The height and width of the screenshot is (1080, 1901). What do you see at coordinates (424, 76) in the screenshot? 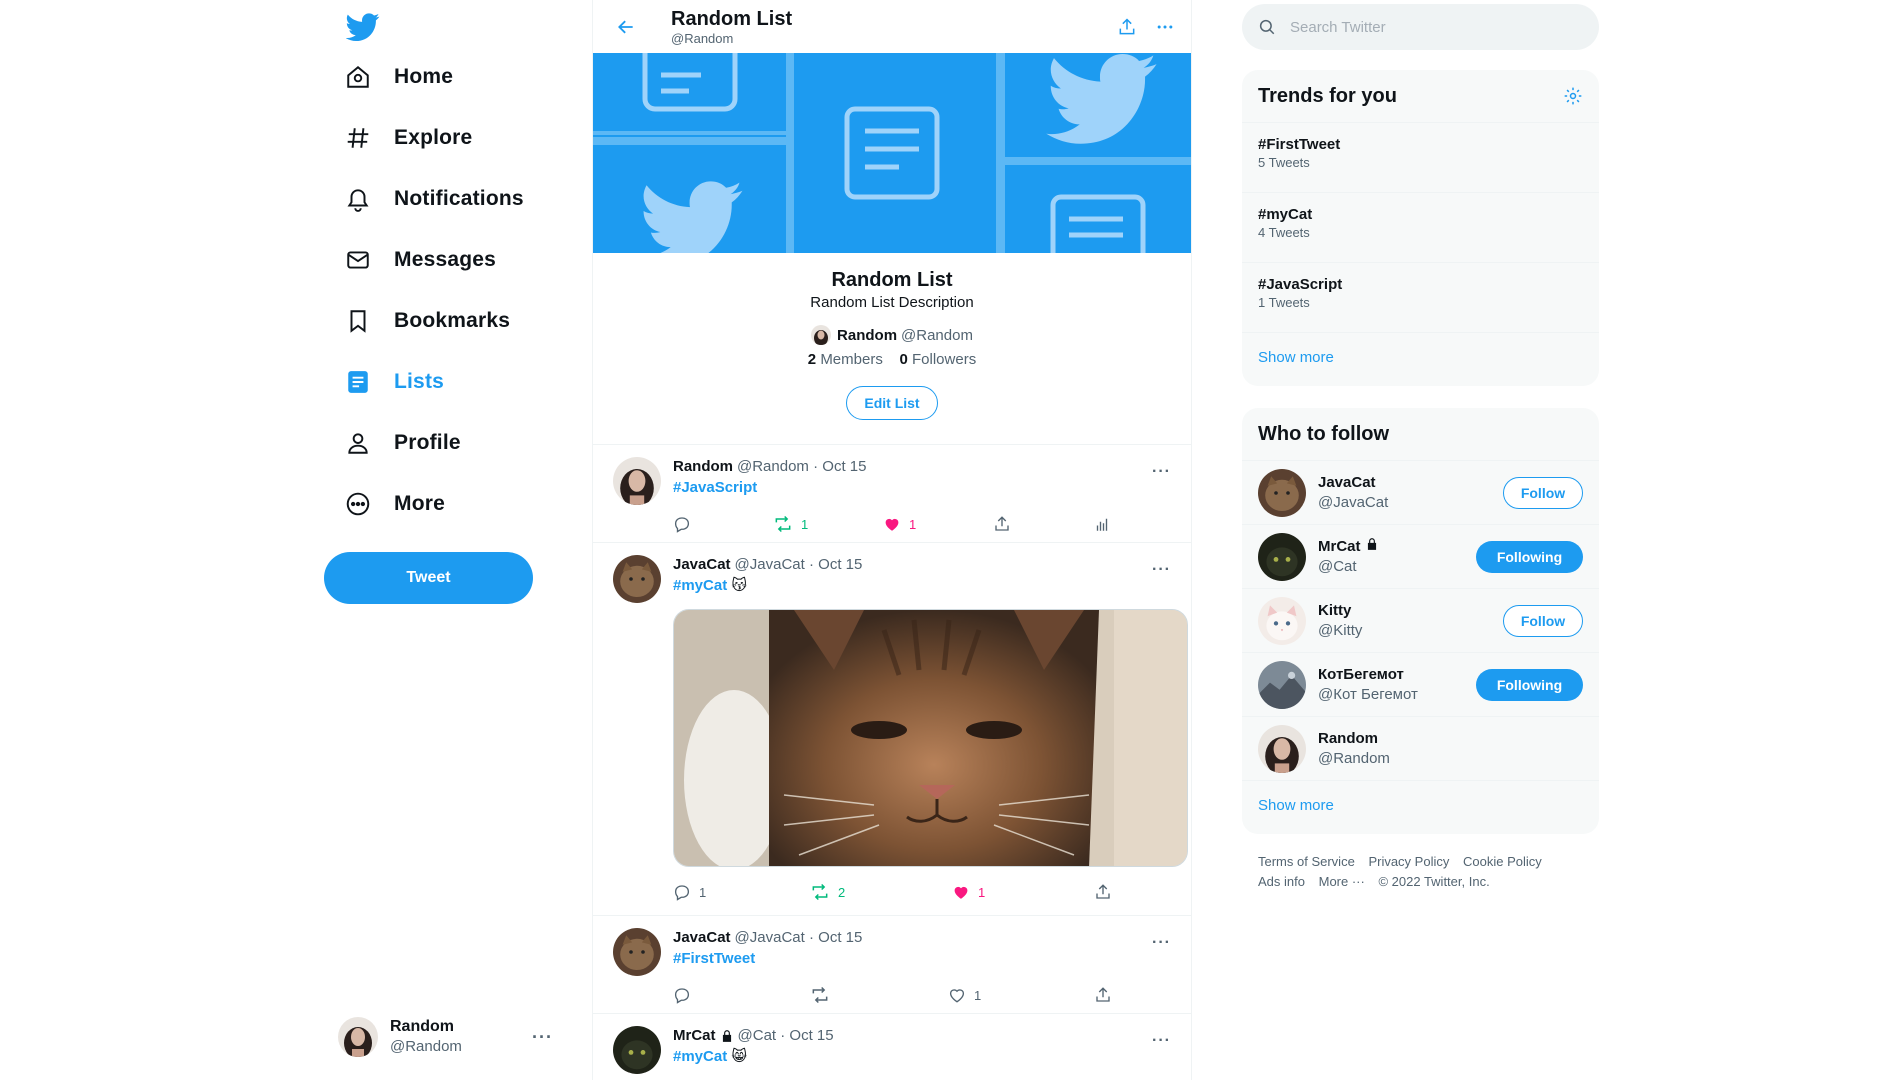
I see `nav-home-label: Home` at bounding box center [424, 76].